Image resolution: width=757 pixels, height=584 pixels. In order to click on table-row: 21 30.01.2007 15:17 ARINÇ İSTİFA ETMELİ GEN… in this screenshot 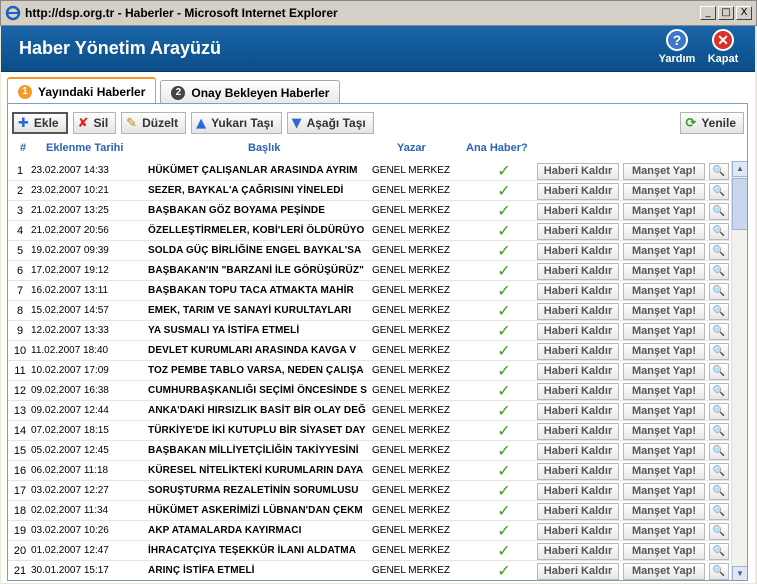, I will do `click(369, 570)`.